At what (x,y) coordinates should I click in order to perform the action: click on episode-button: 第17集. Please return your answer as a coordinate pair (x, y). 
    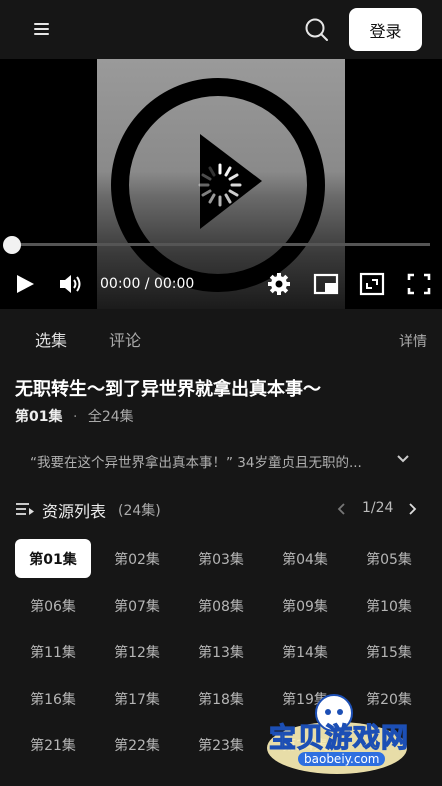
    Looking at the image, I should click on (137, 698).